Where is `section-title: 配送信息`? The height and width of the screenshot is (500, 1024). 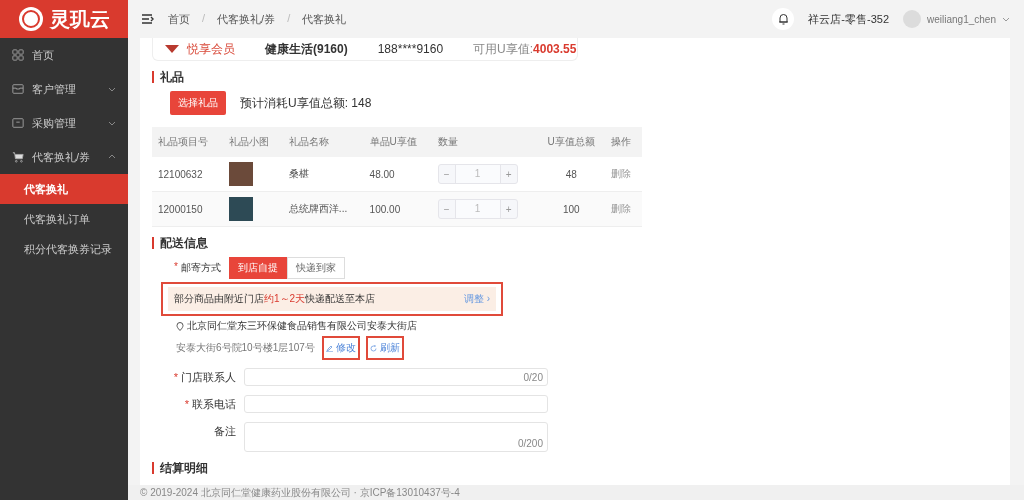
section-title: 配送信息 is located at coordinates (575, 243).